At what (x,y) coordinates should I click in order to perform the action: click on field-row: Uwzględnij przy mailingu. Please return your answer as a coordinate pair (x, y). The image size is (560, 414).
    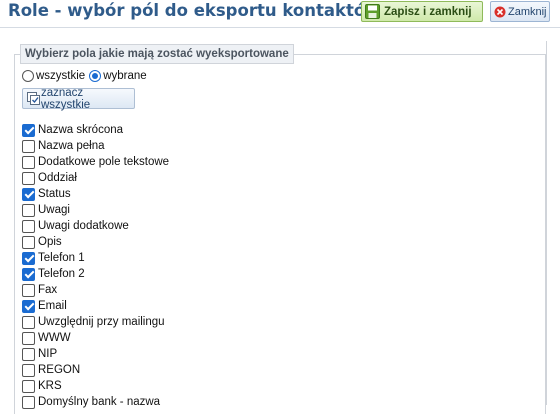
    Looking at the image, I should click on (95, 322).